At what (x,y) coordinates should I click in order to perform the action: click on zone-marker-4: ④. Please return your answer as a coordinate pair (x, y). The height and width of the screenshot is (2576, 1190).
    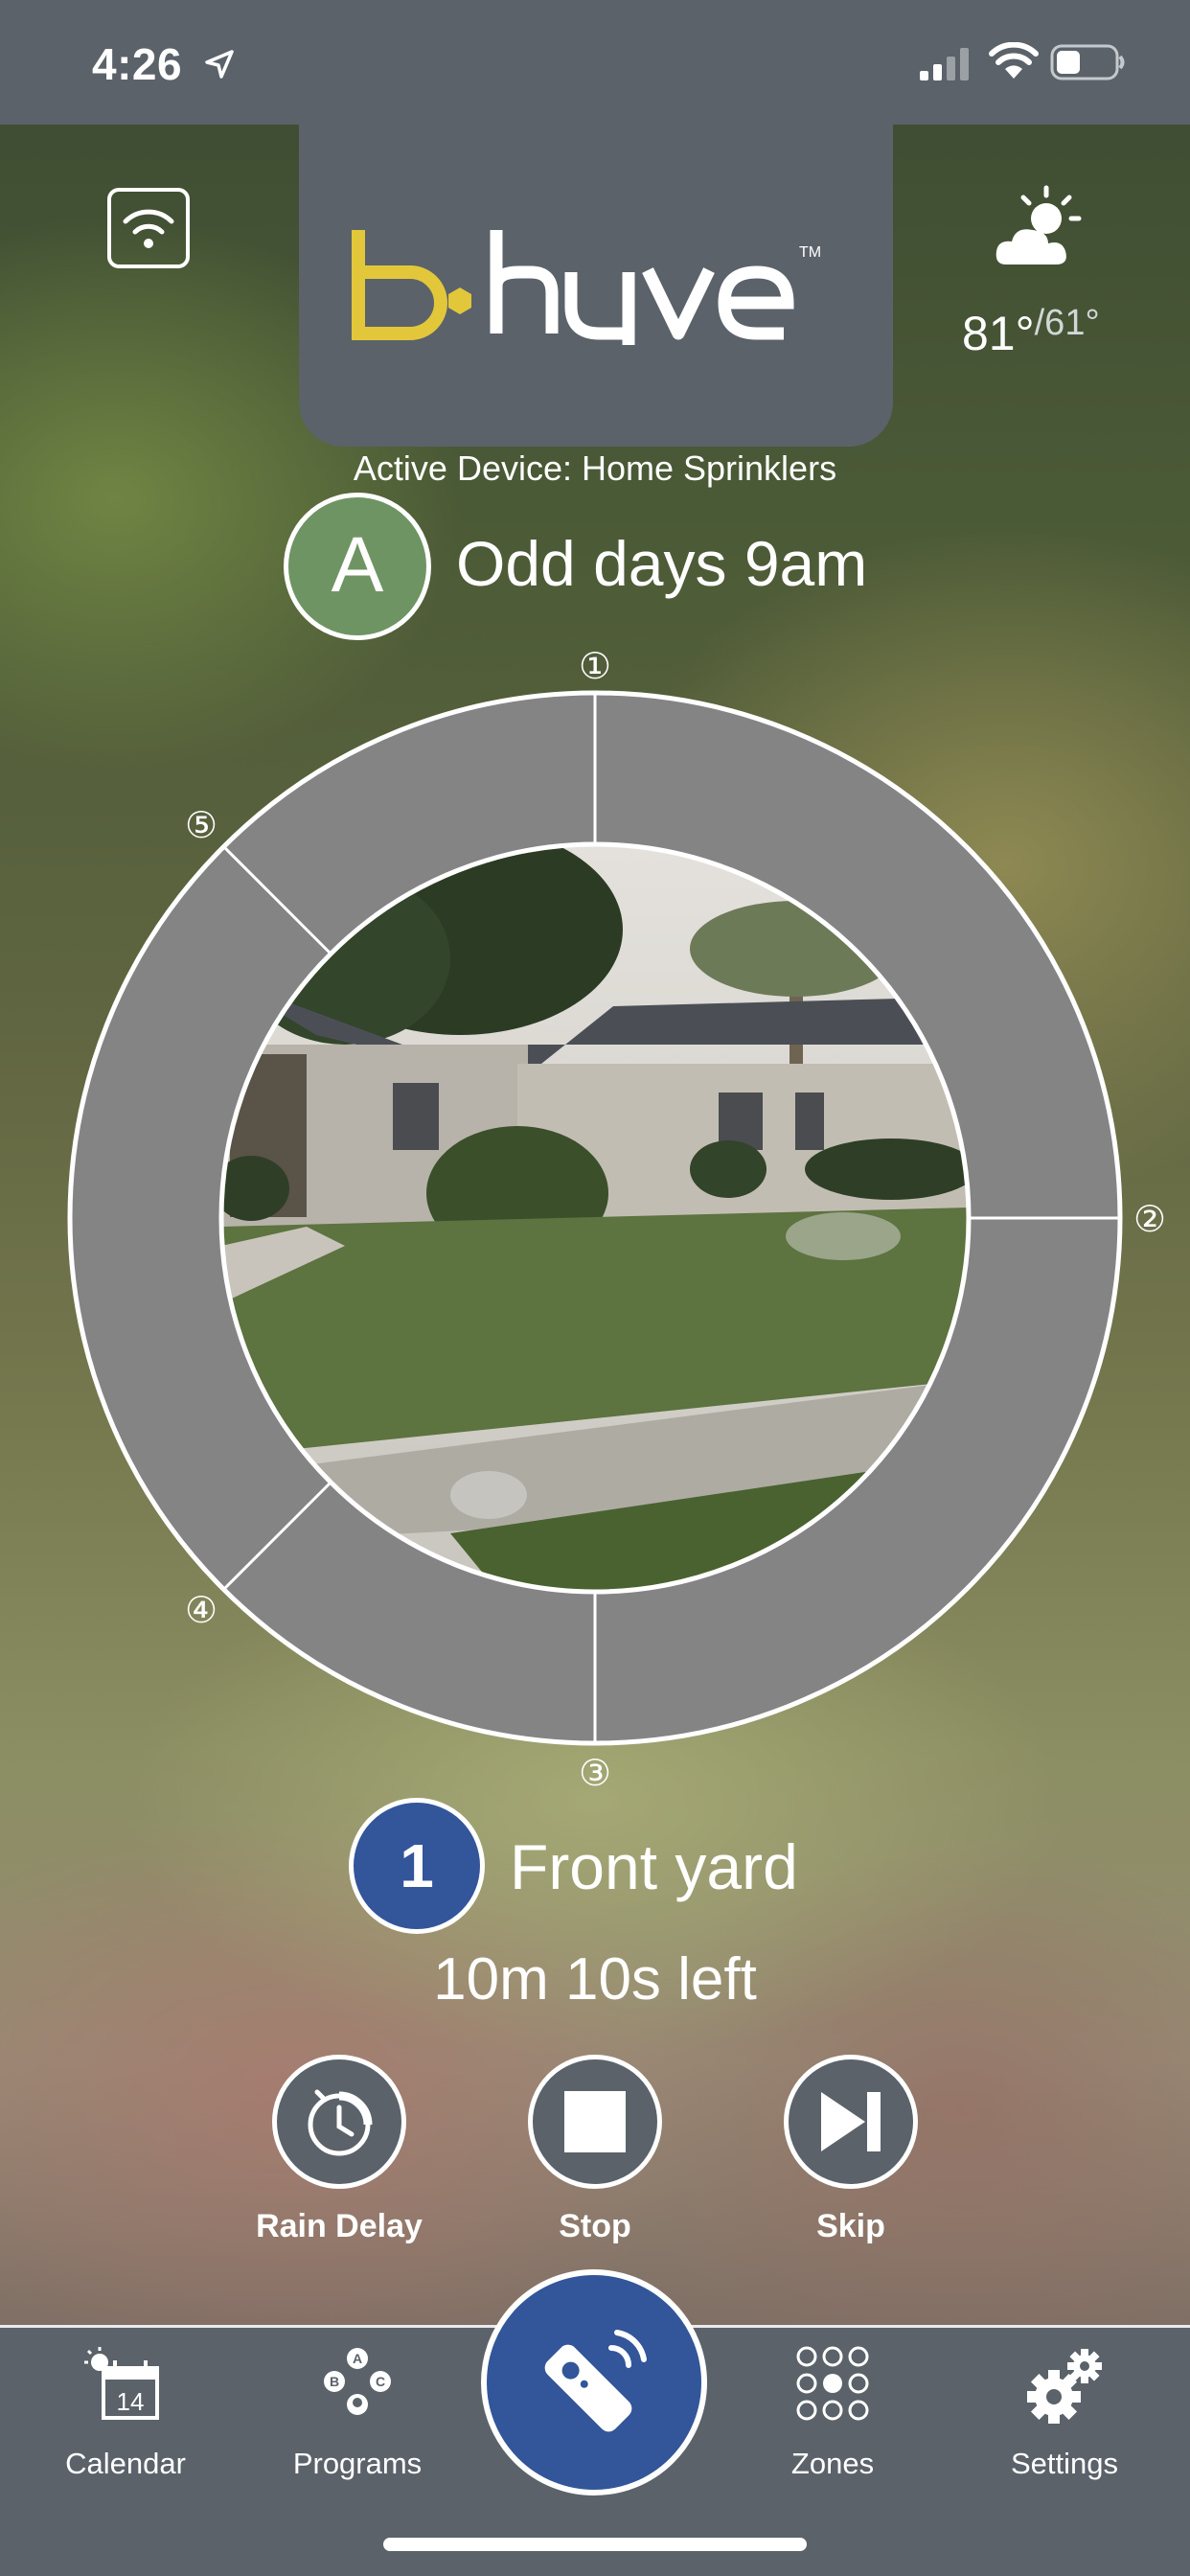
    Looking at the image, I should click on (201, 1610).